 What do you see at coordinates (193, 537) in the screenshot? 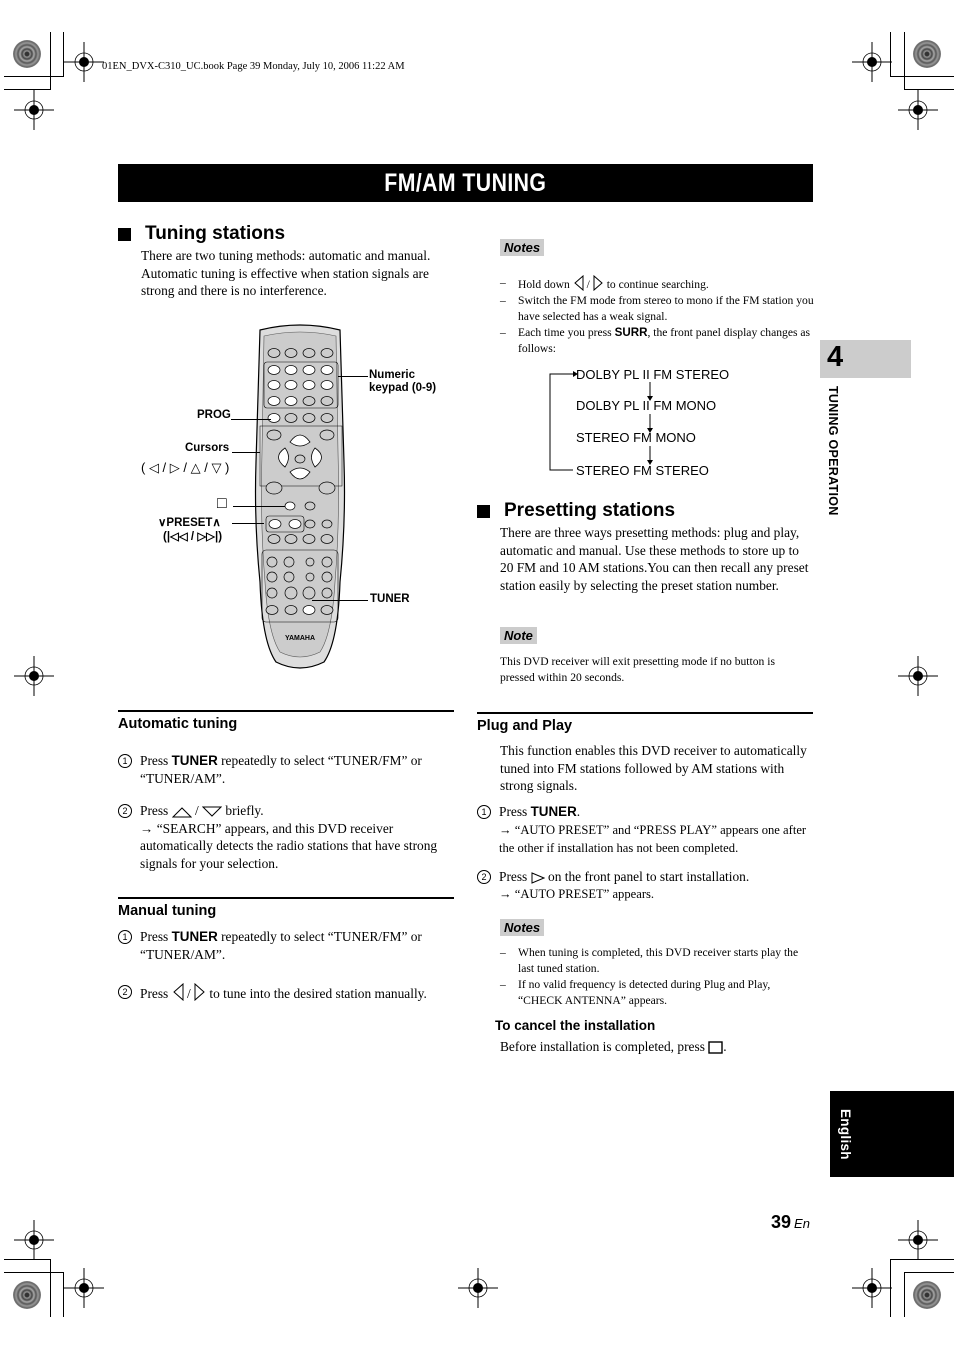
I see `callout-preset-symbols: (|◁◁ / ▷▷|)` at bounding box center [193, 537].